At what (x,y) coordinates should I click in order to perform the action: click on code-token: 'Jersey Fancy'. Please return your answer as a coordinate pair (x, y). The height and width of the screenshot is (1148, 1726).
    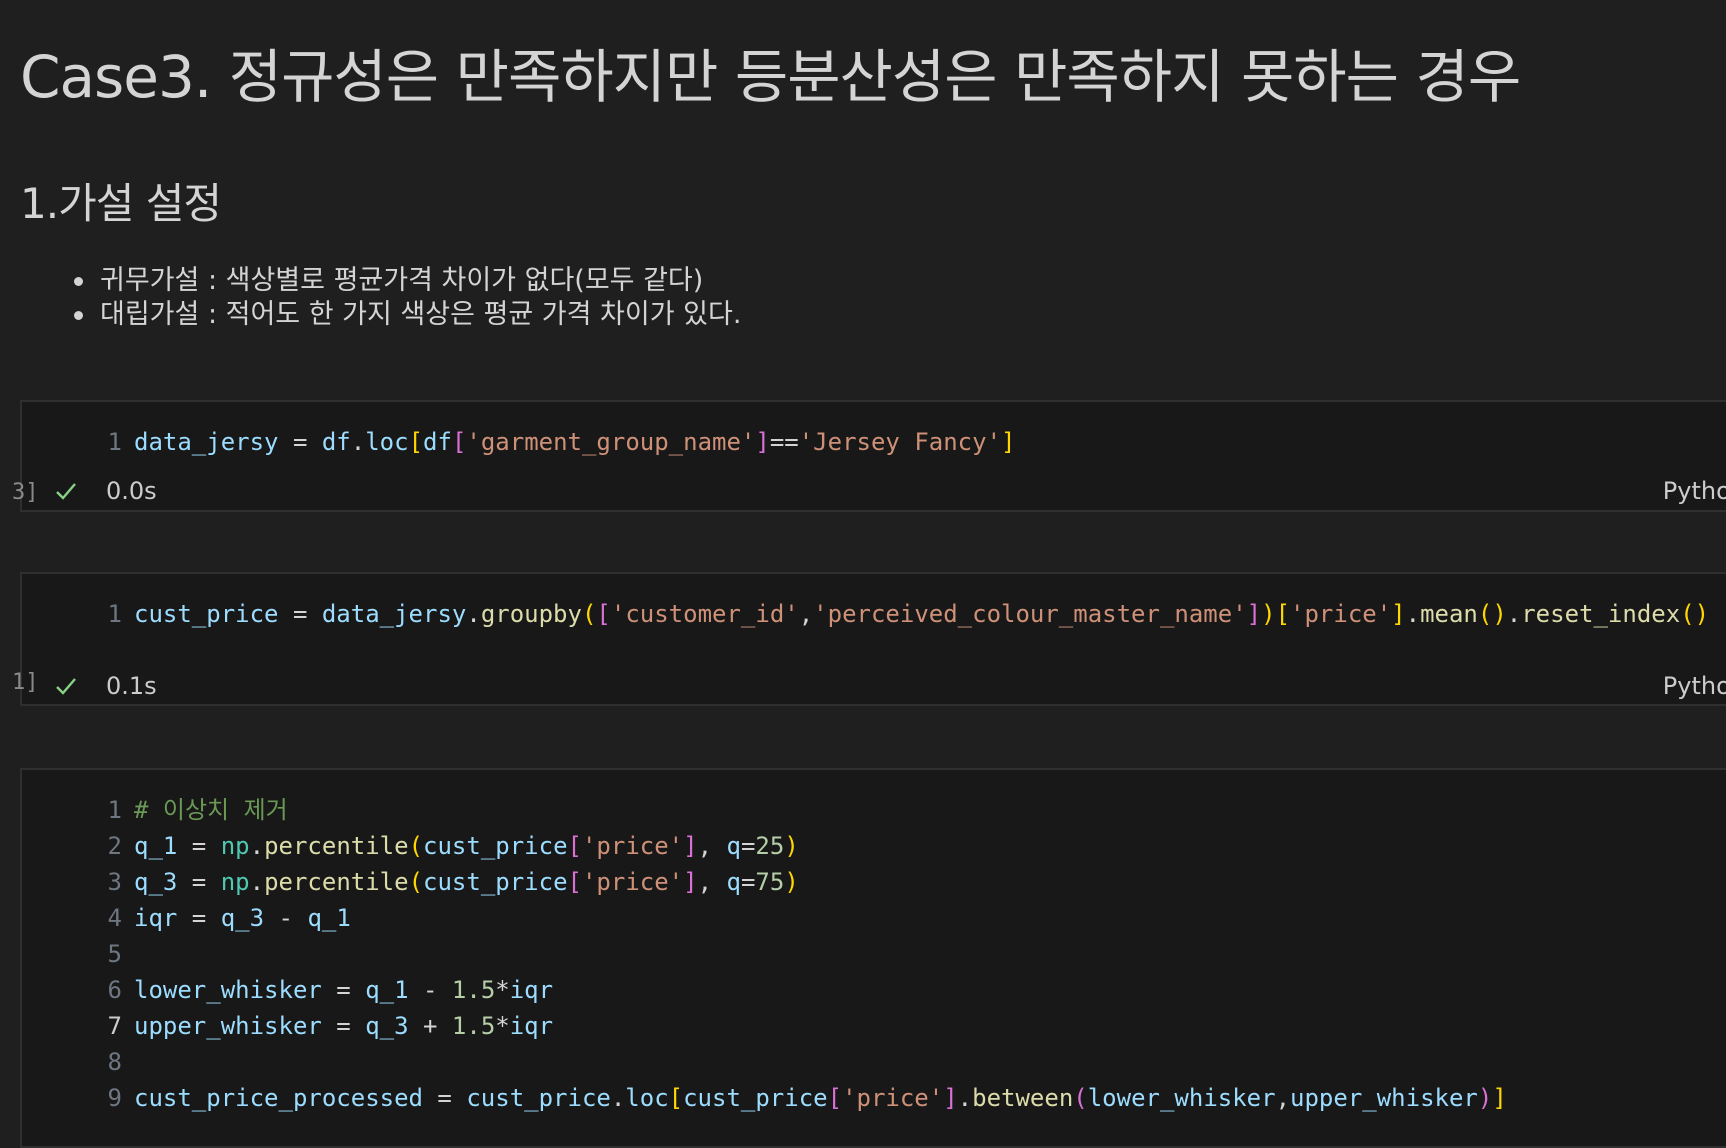
    Looking at the image, I should click on (900, 442).